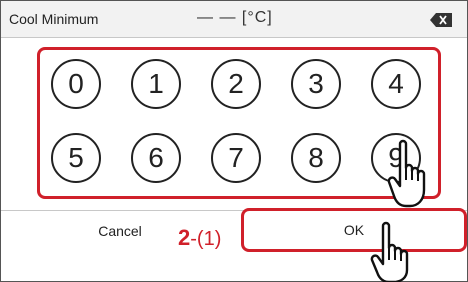  Describe the element at coordinates (316, 84) in the screenshot. I see `key-3: 3` at that location.